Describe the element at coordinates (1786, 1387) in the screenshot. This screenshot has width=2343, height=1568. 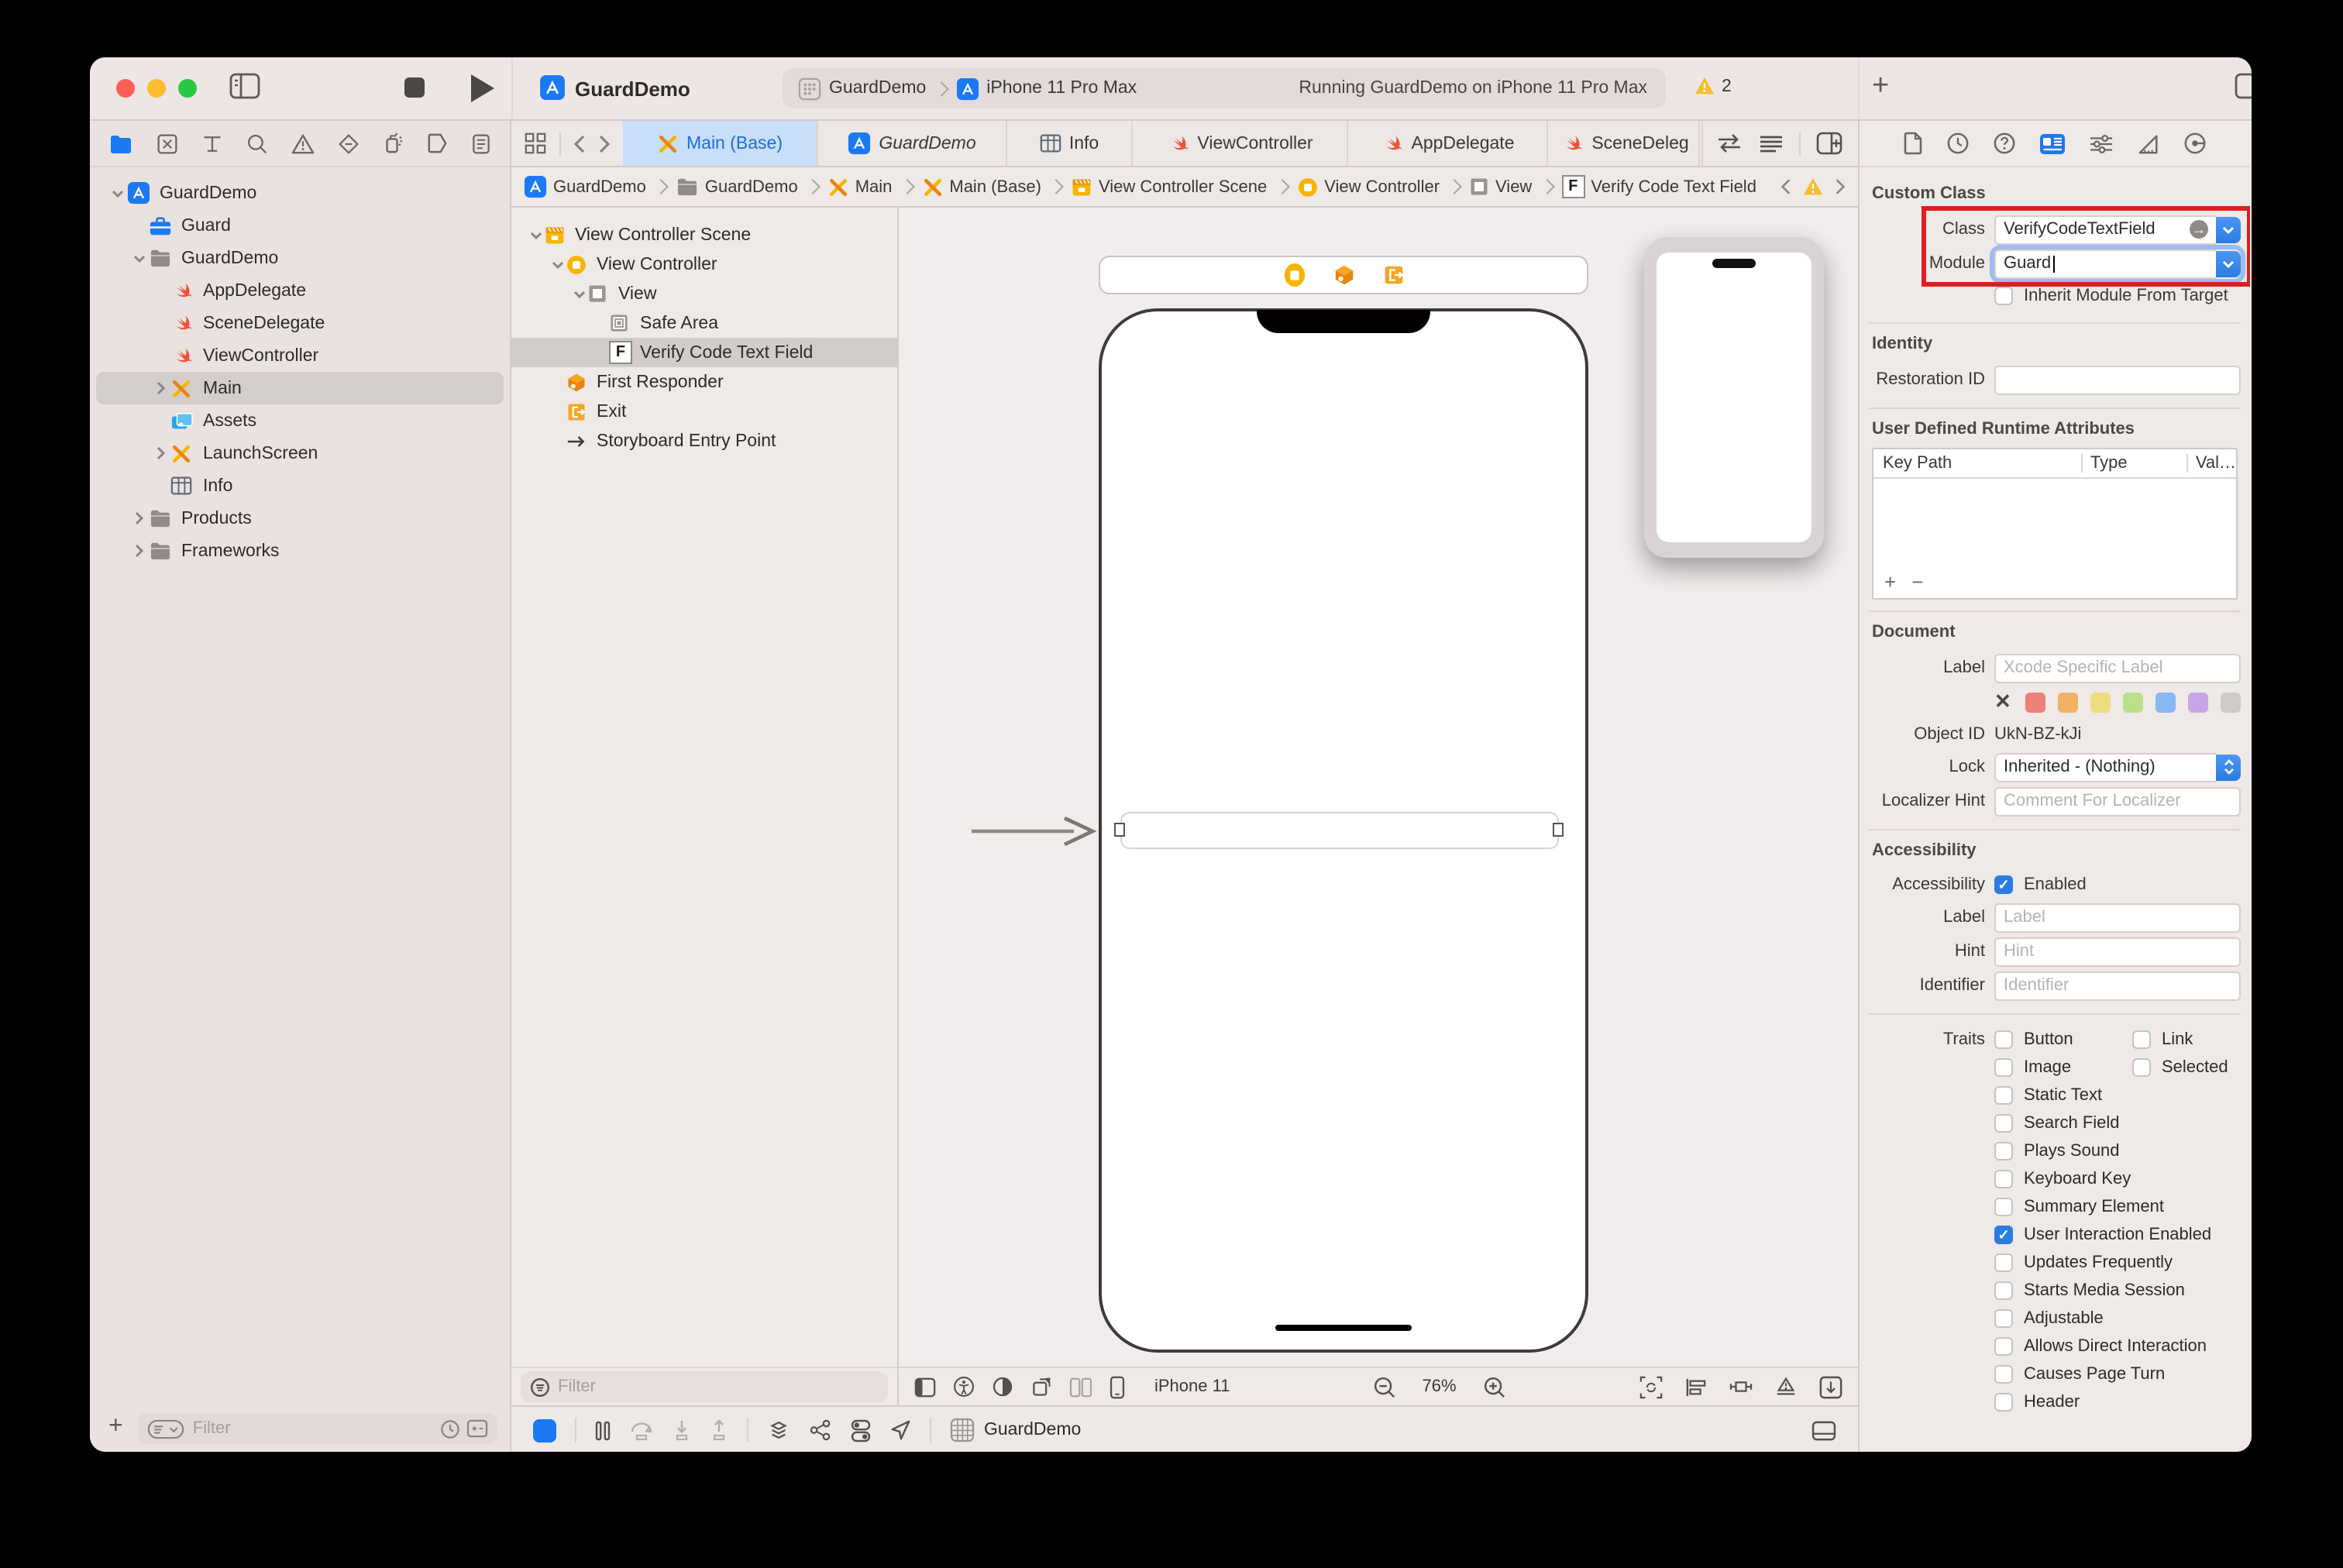
I see `resolve-issues-icon` at that location.